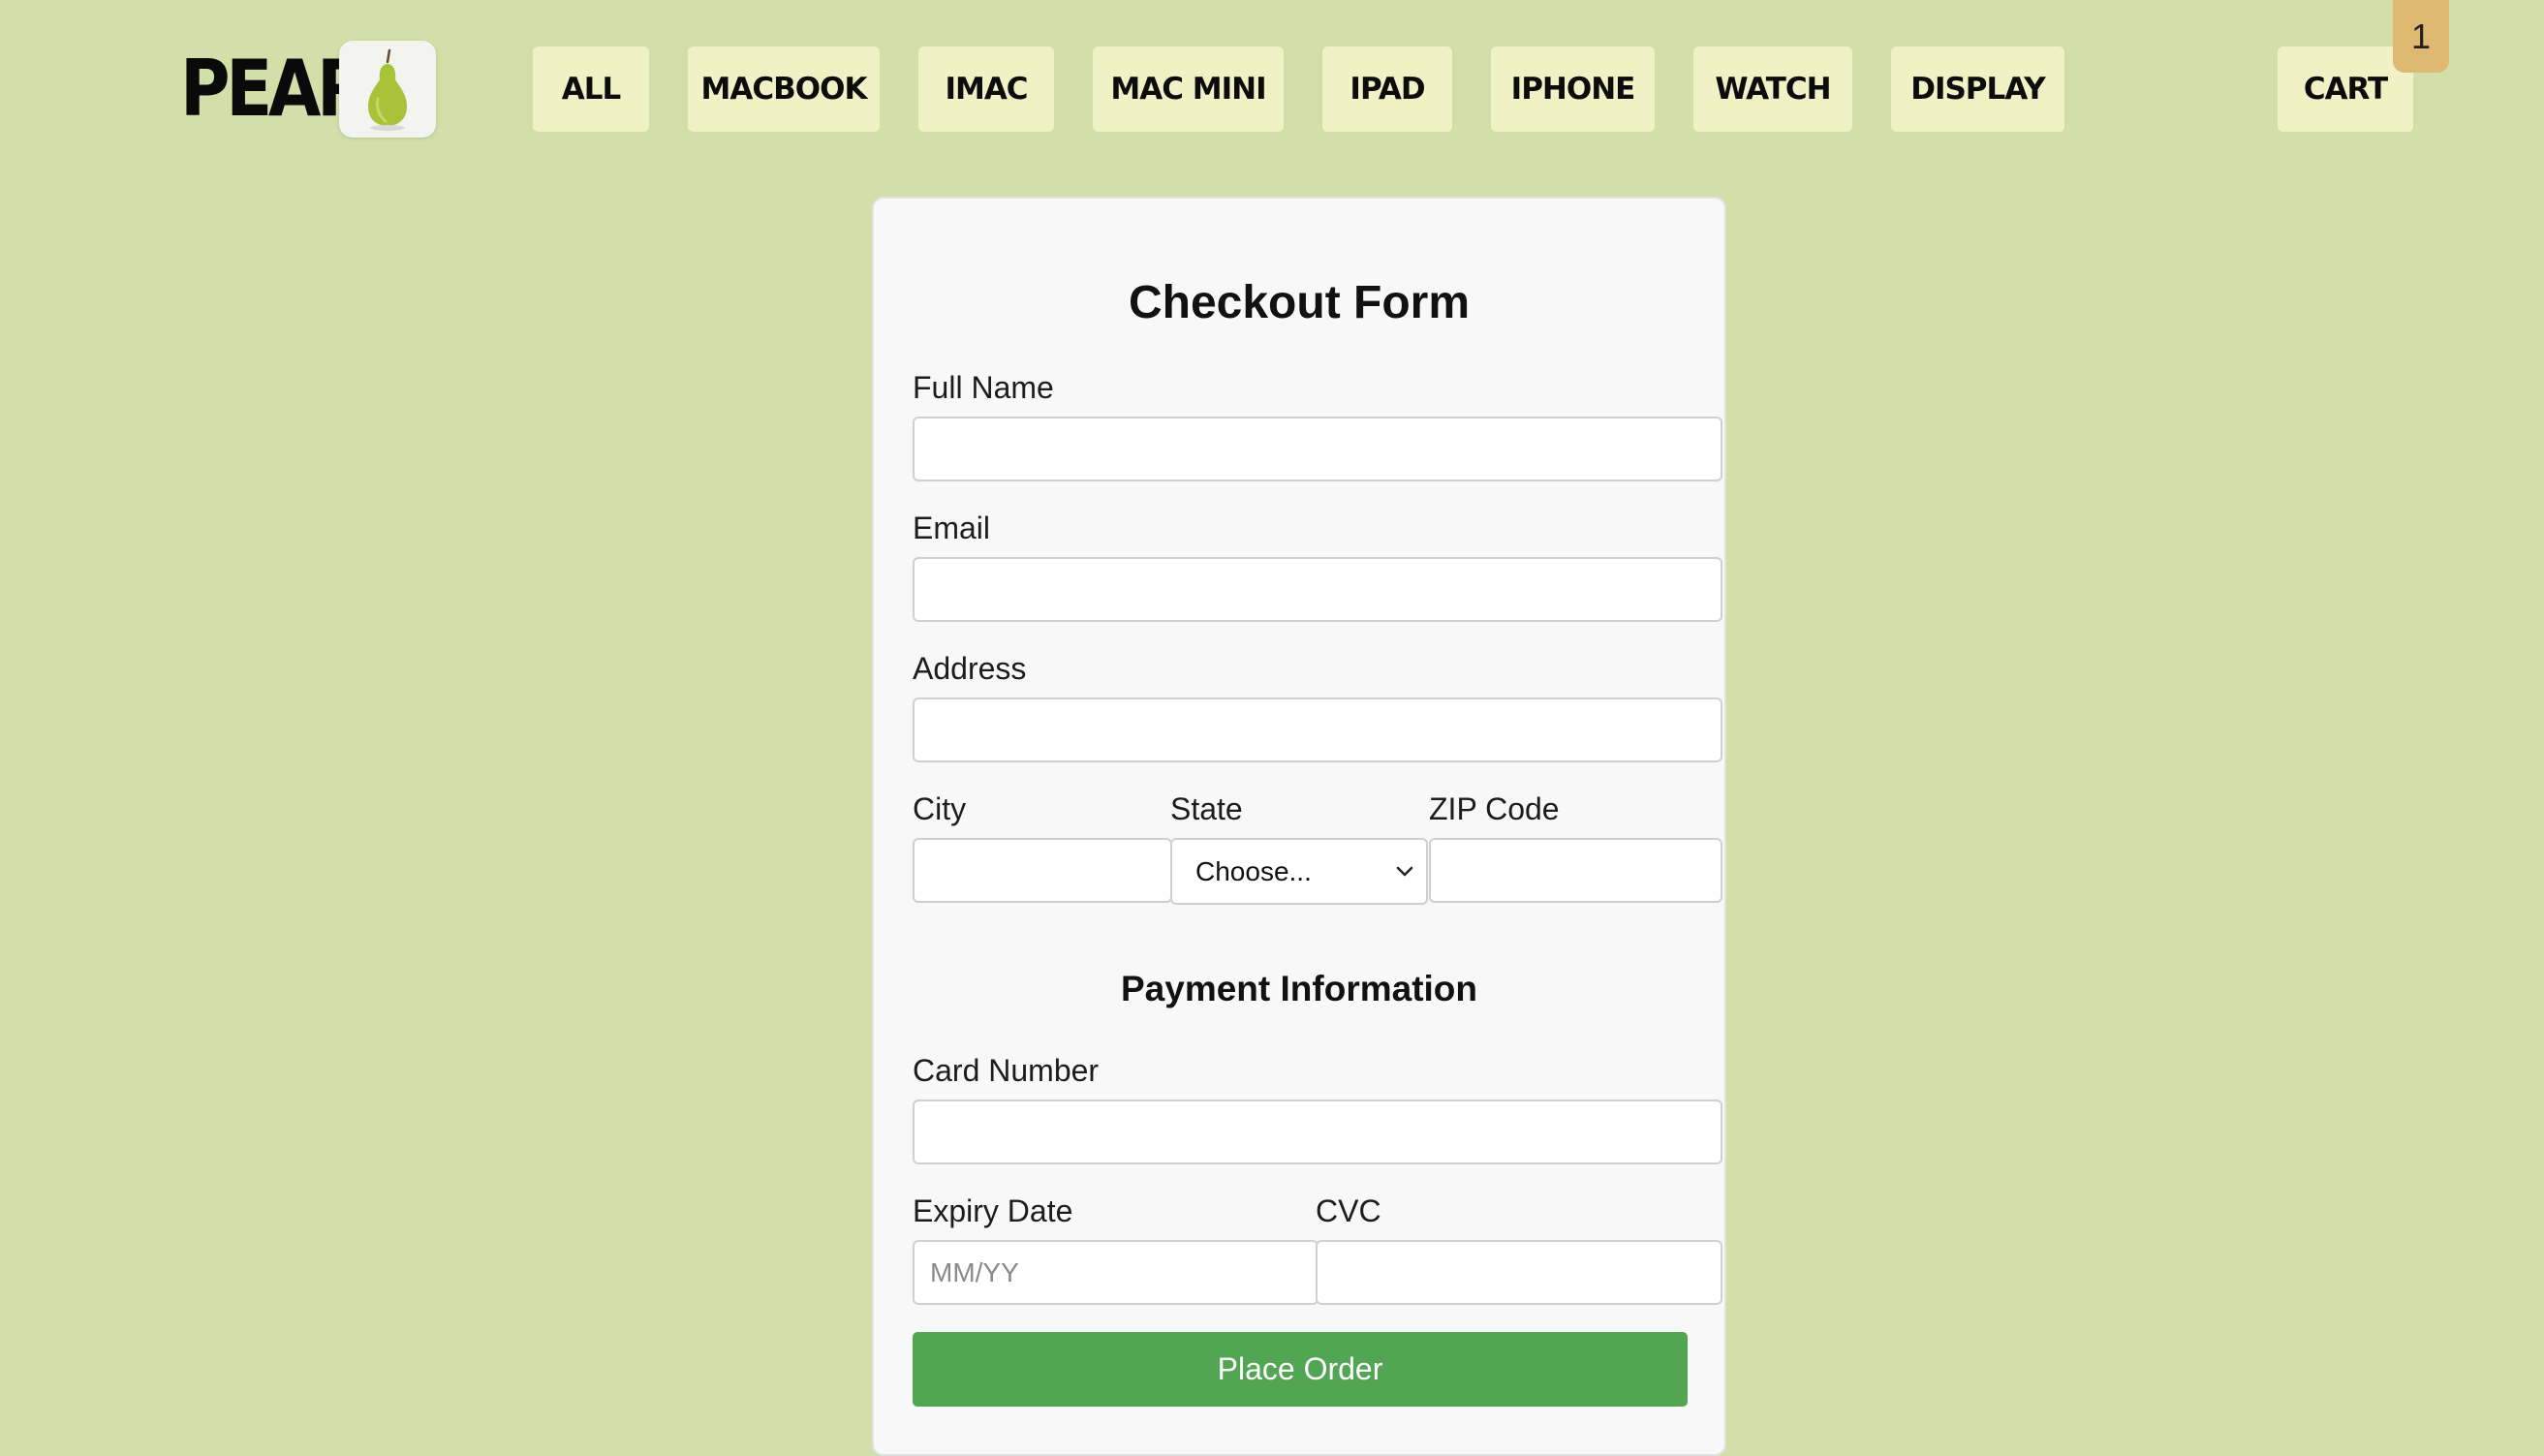 This screenshot has height=1456, width=2544. I want to click on address-input, so click(1317, 729).